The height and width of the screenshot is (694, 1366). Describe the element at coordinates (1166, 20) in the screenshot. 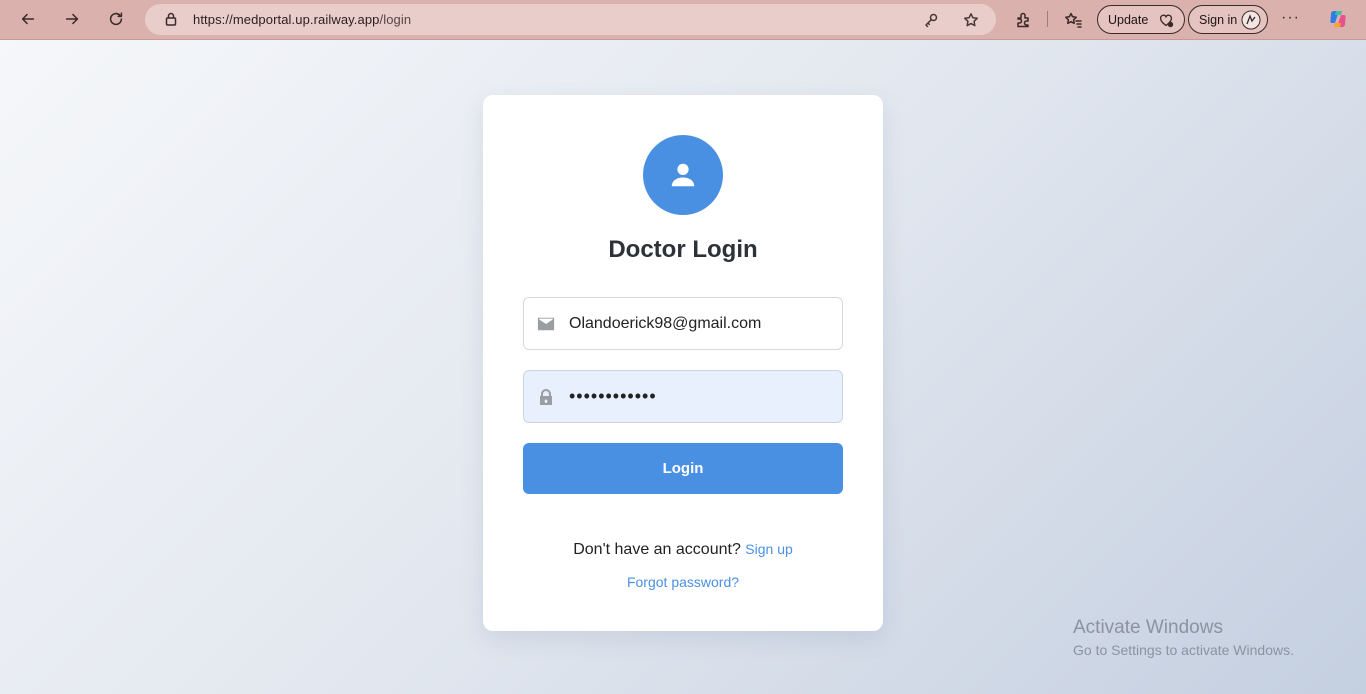

I see `update-heart-icon` at that location.